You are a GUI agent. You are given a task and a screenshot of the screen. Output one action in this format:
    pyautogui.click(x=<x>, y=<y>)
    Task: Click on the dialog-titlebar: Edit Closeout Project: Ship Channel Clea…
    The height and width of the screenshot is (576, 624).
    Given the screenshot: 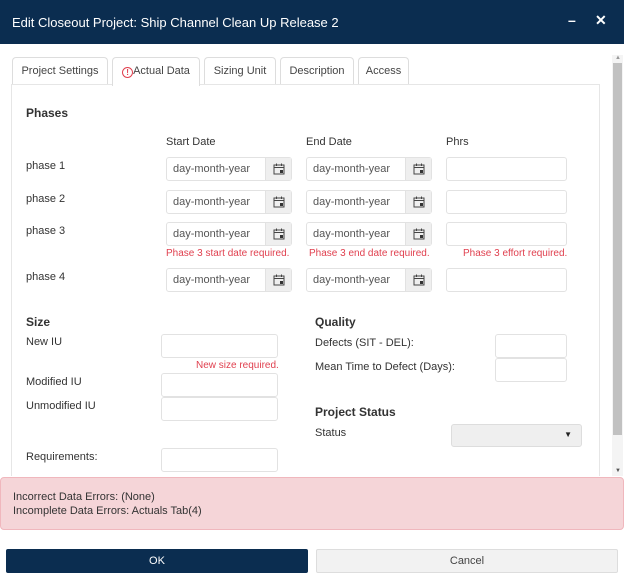 What is the action you would take?
    pyautogui.click(x=312, y=22)
    